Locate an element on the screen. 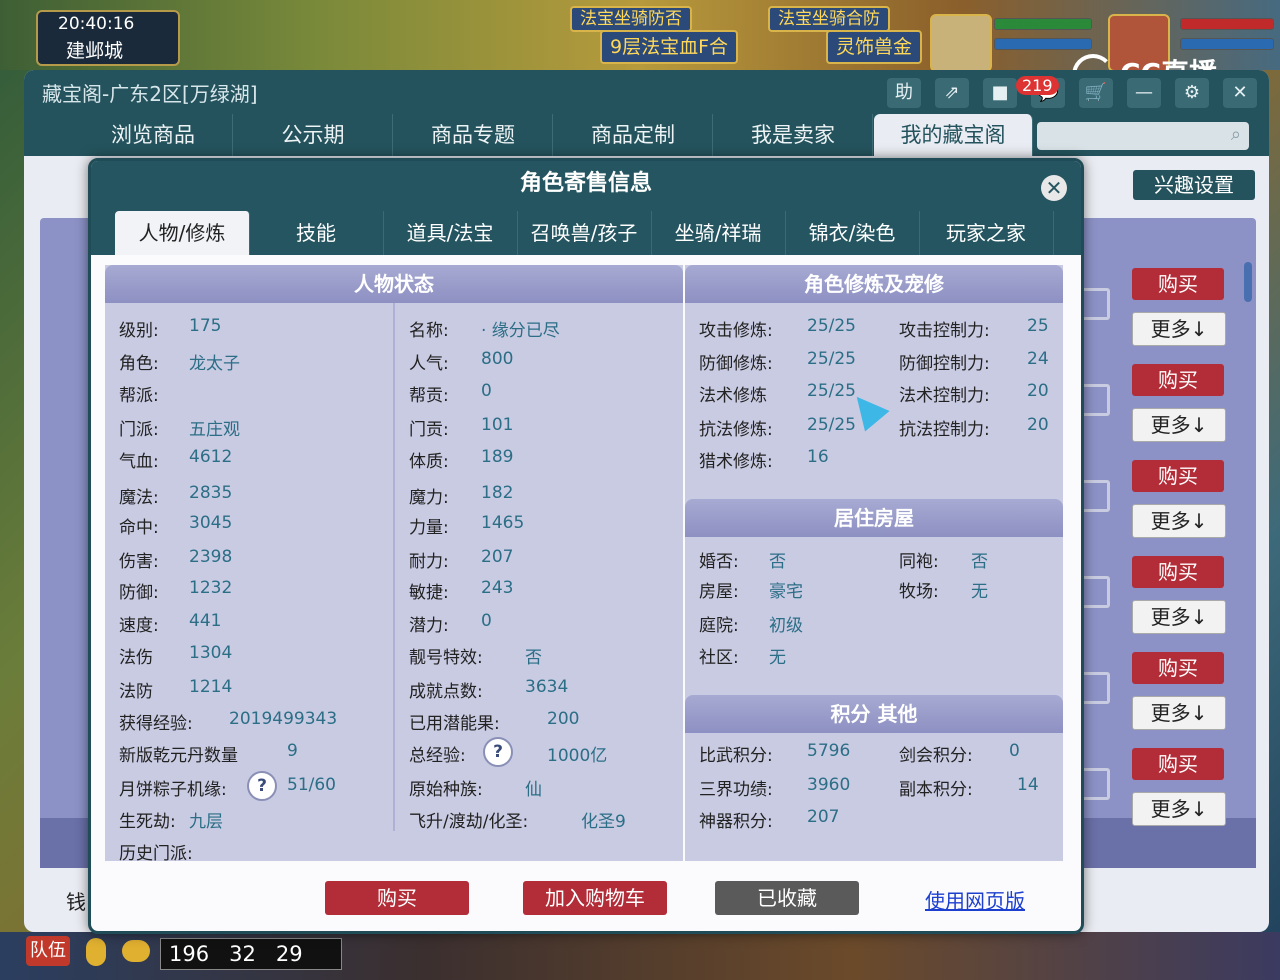  tab-home: 玩家之家 is located at coordinates (986, 233).